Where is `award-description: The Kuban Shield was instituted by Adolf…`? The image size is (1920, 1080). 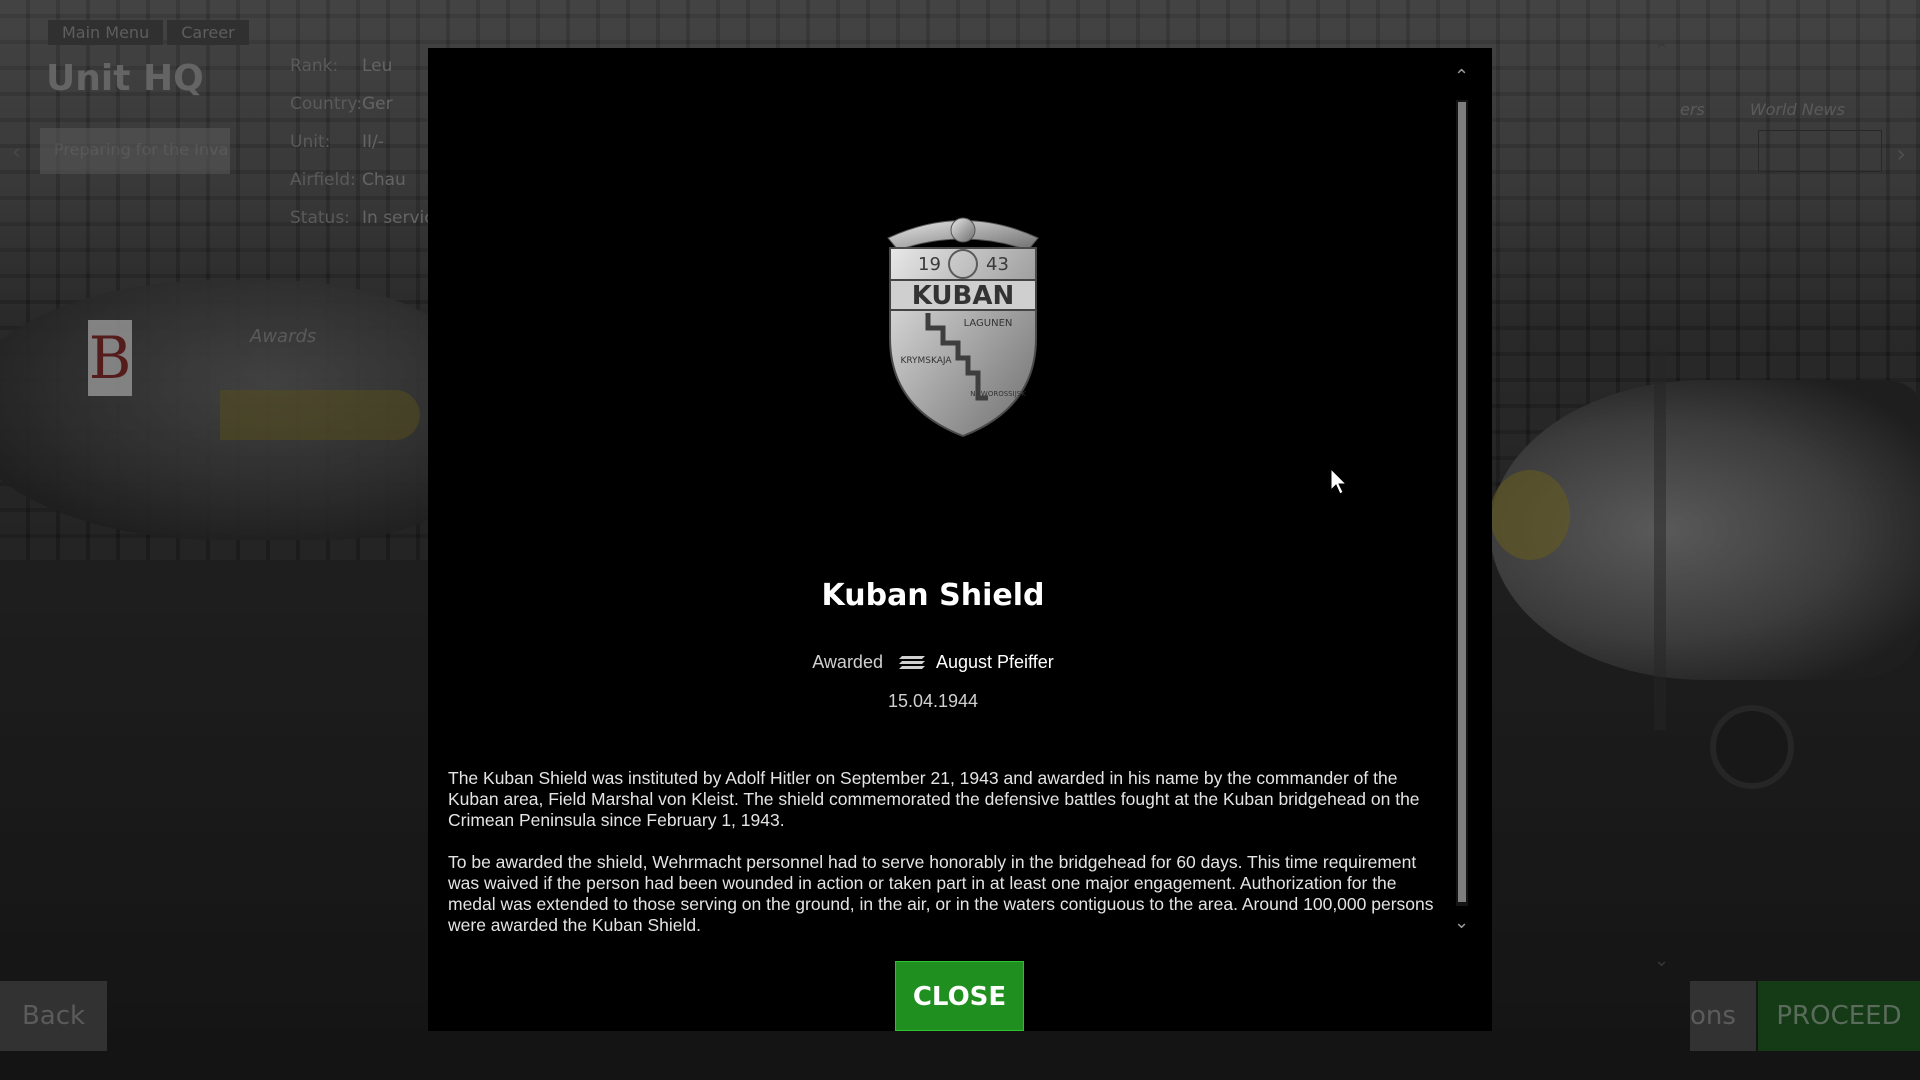
award-description: The Kuban Shield was instituted by Adolf… is located at coordinates (948, 862).